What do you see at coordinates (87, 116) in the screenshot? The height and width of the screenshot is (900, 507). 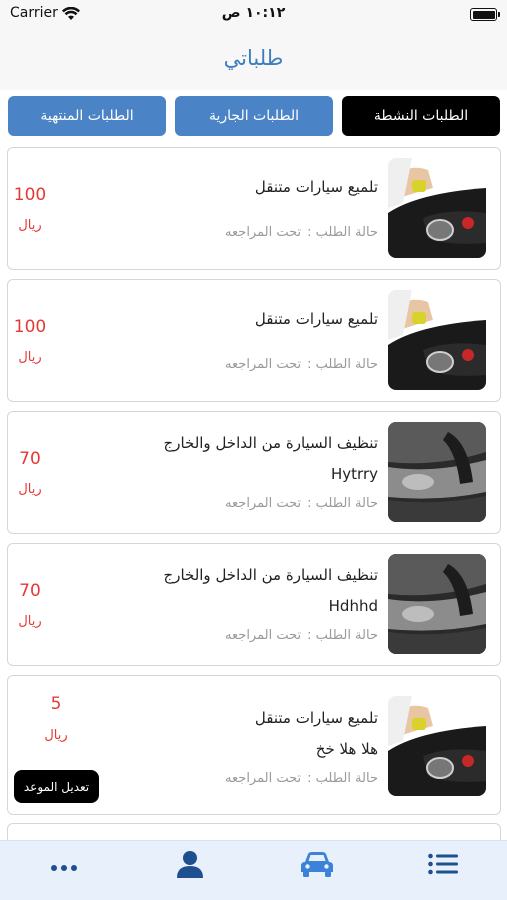 I see `tab-finished-orders: الطلبات المنتهية` at bounding box center [87, 116].